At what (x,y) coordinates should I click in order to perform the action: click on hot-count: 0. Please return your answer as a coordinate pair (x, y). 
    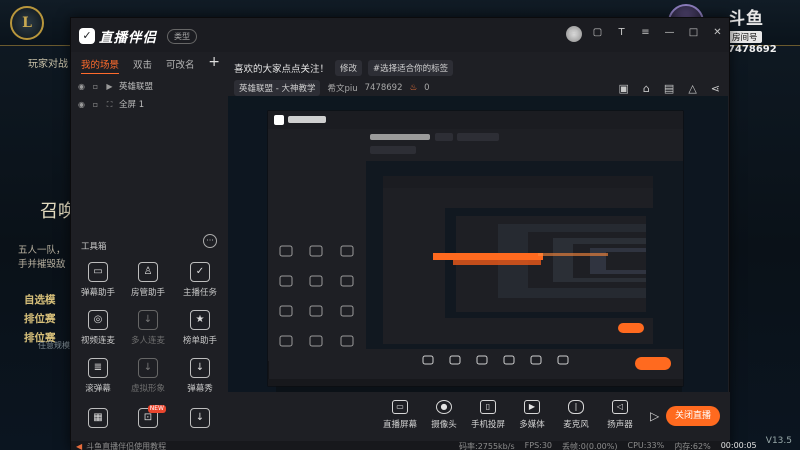
    Looking at the image, I should click on (427, 88).